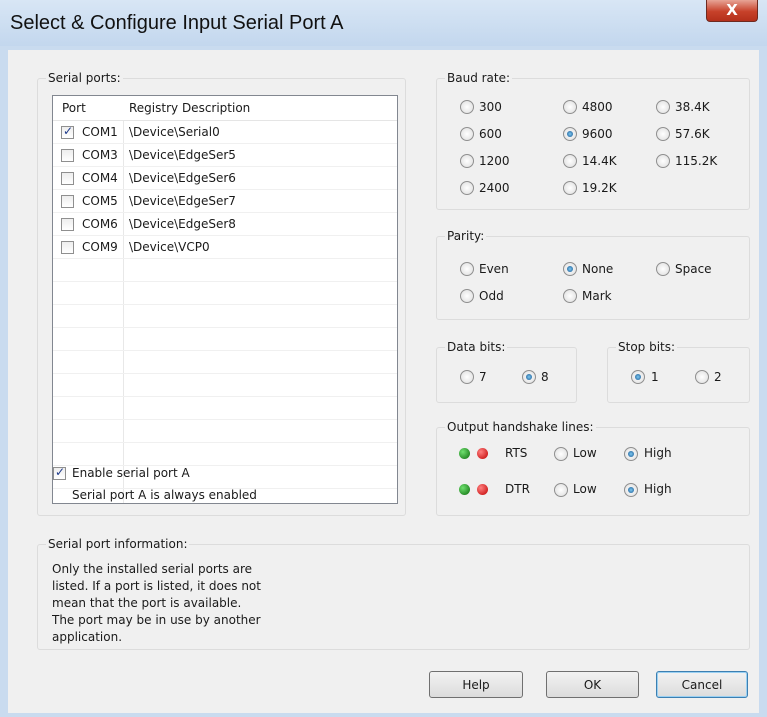 The height and width of the screenshot is (717, 767). What do you see at coordinates (592, 684) in the screenshot?
I see `ok-button: OK` at bounding box center [592, 684].